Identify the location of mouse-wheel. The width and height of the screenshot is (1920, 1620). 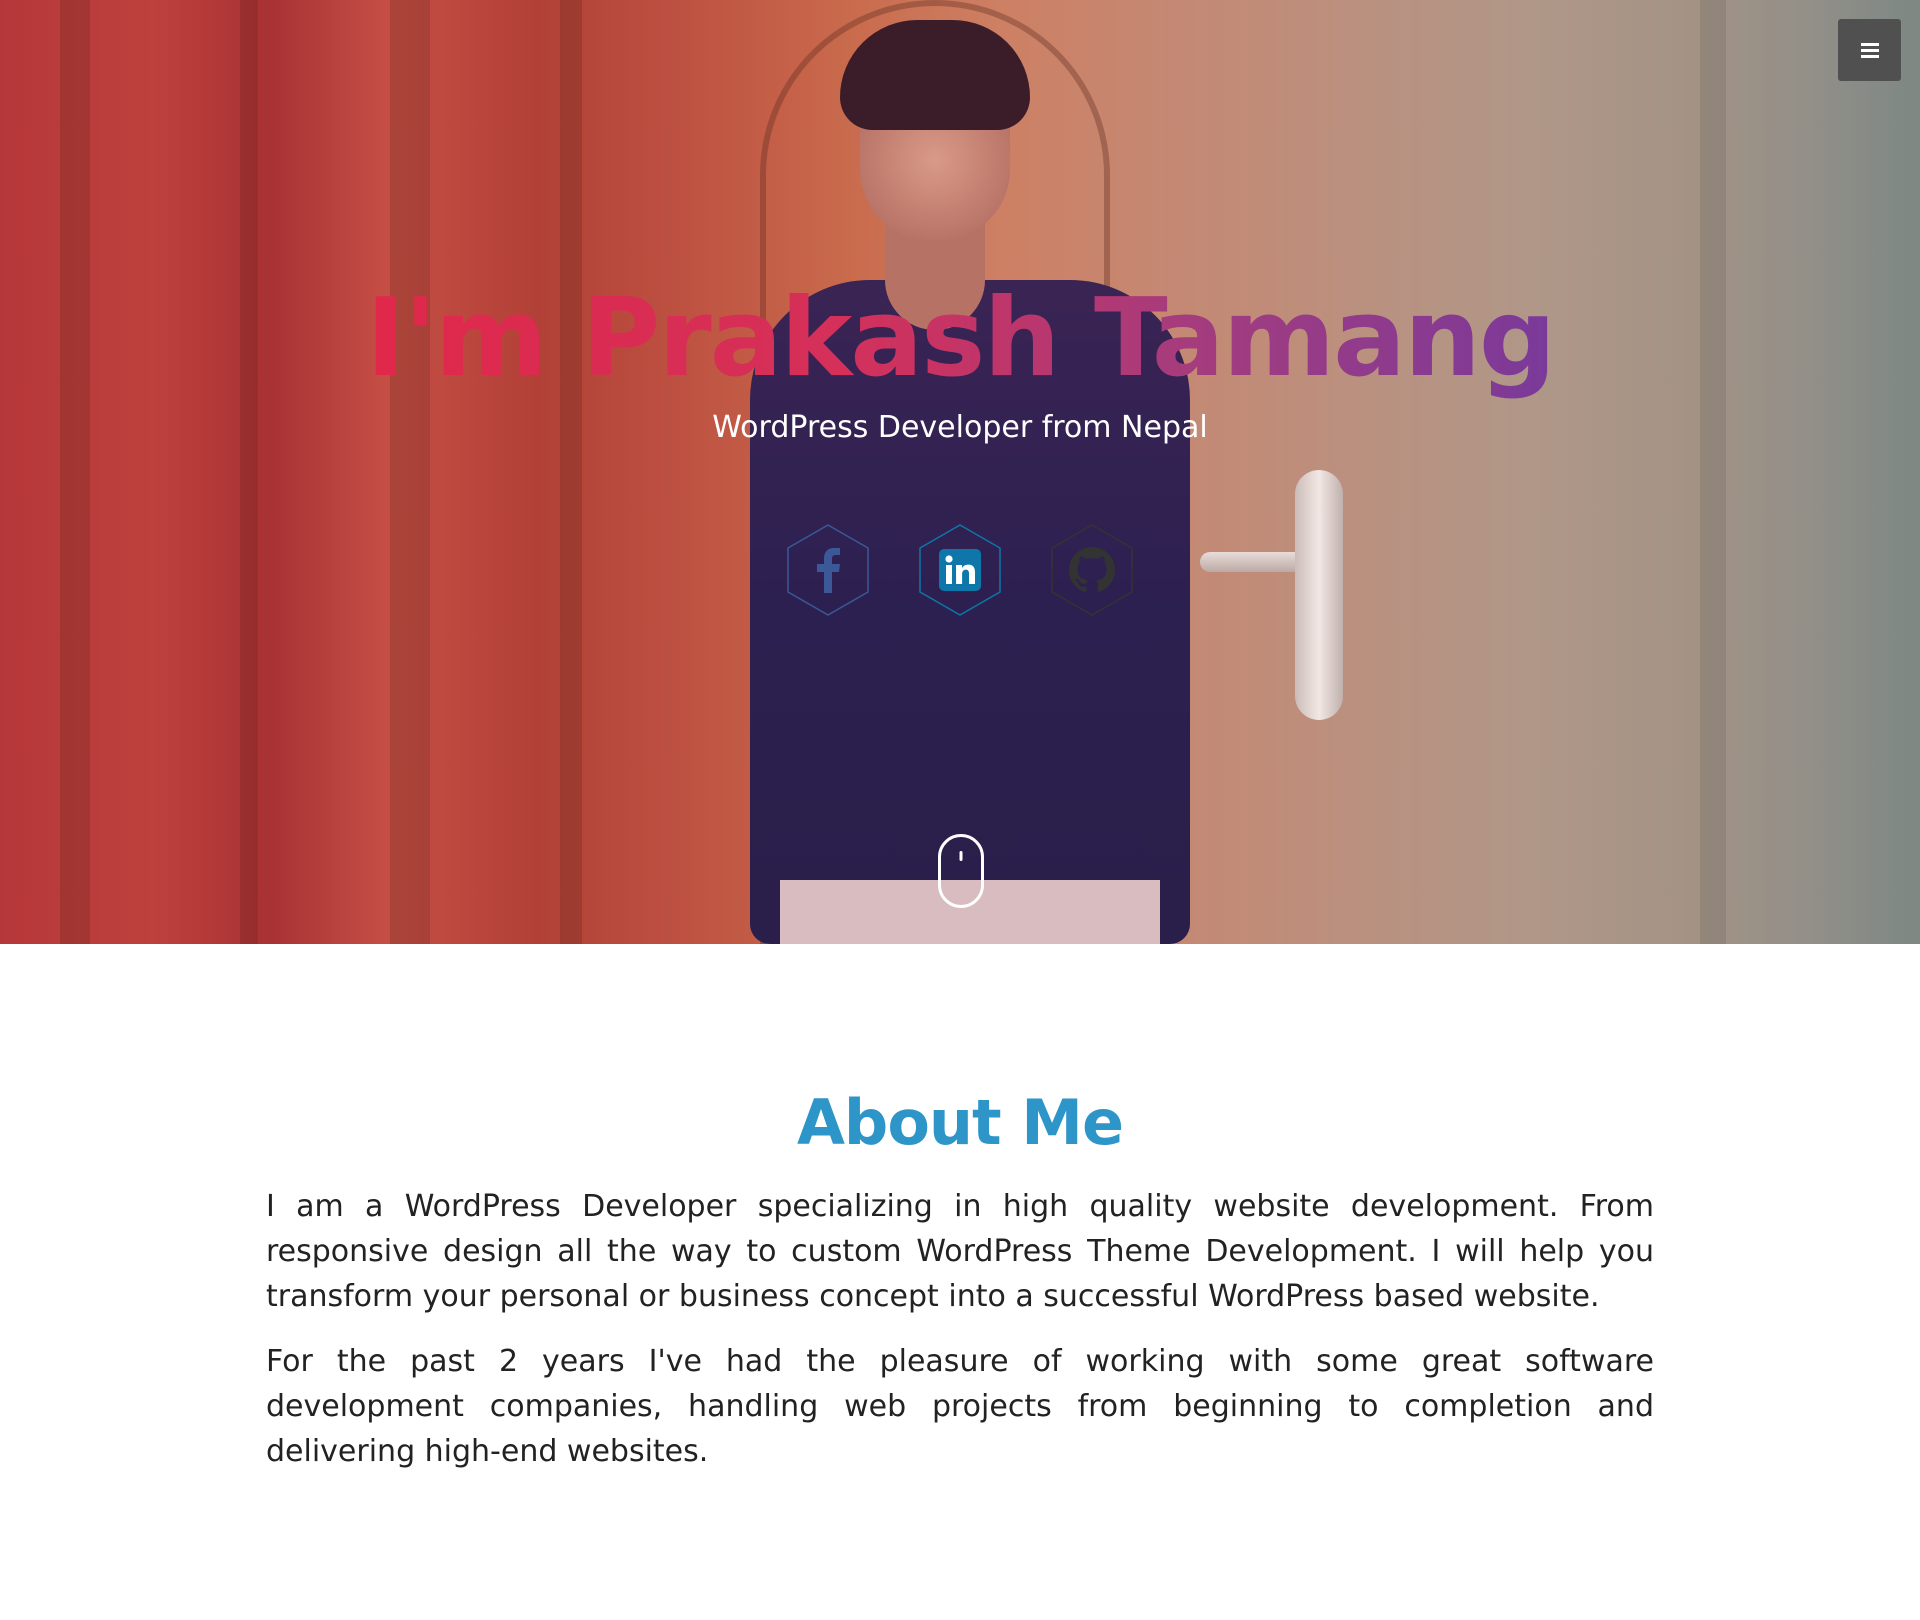
(961, 856).